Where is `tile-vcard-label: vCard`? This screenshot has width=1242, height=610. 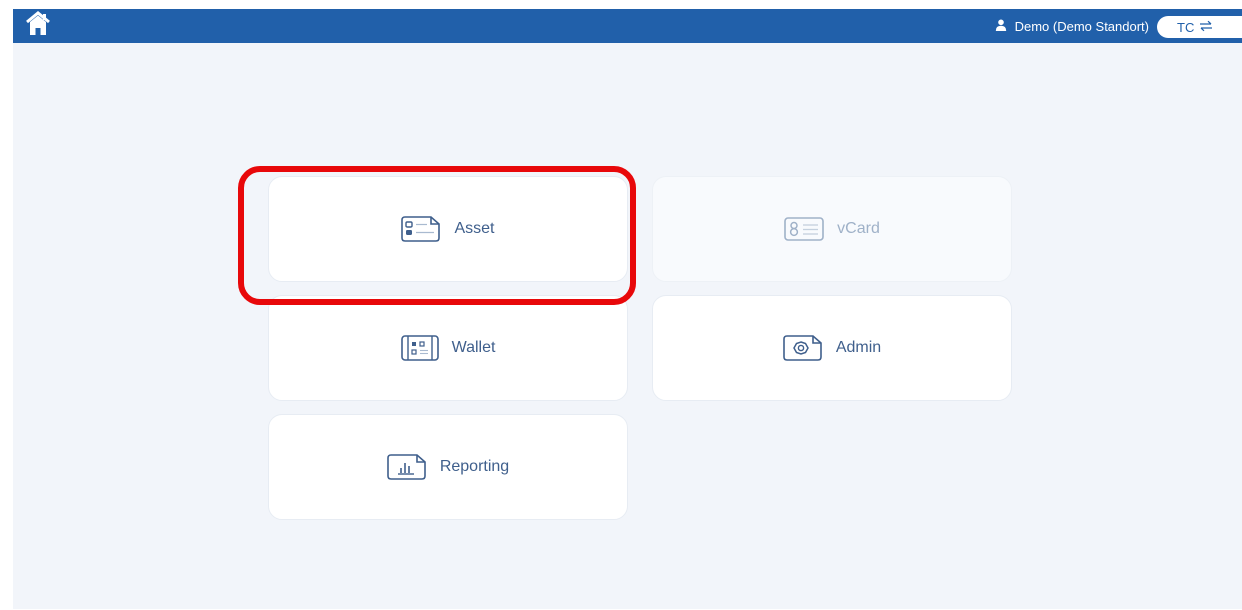 tile-vcard-label: vCard is located at coordinates (858, 228).